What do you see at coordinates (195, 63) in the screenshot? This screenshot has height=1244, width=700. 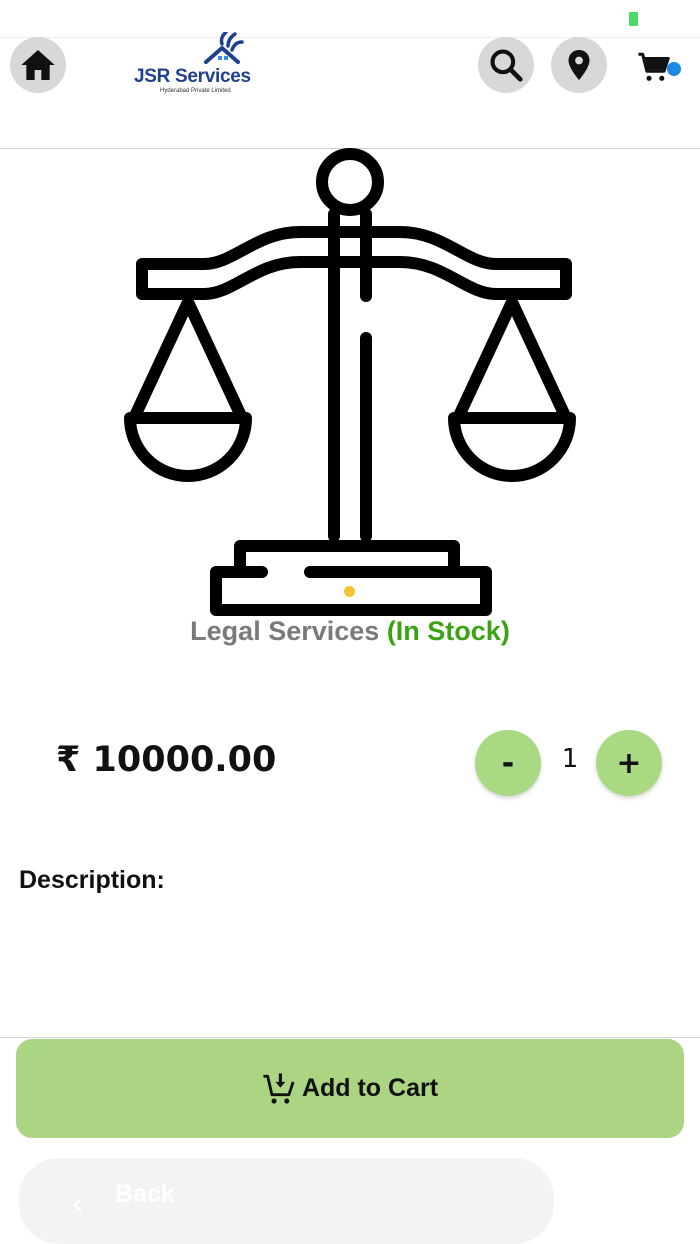 I see `brand-logo: JSR Services Hyderabad Private Limited` at bounding box center [195, 63].